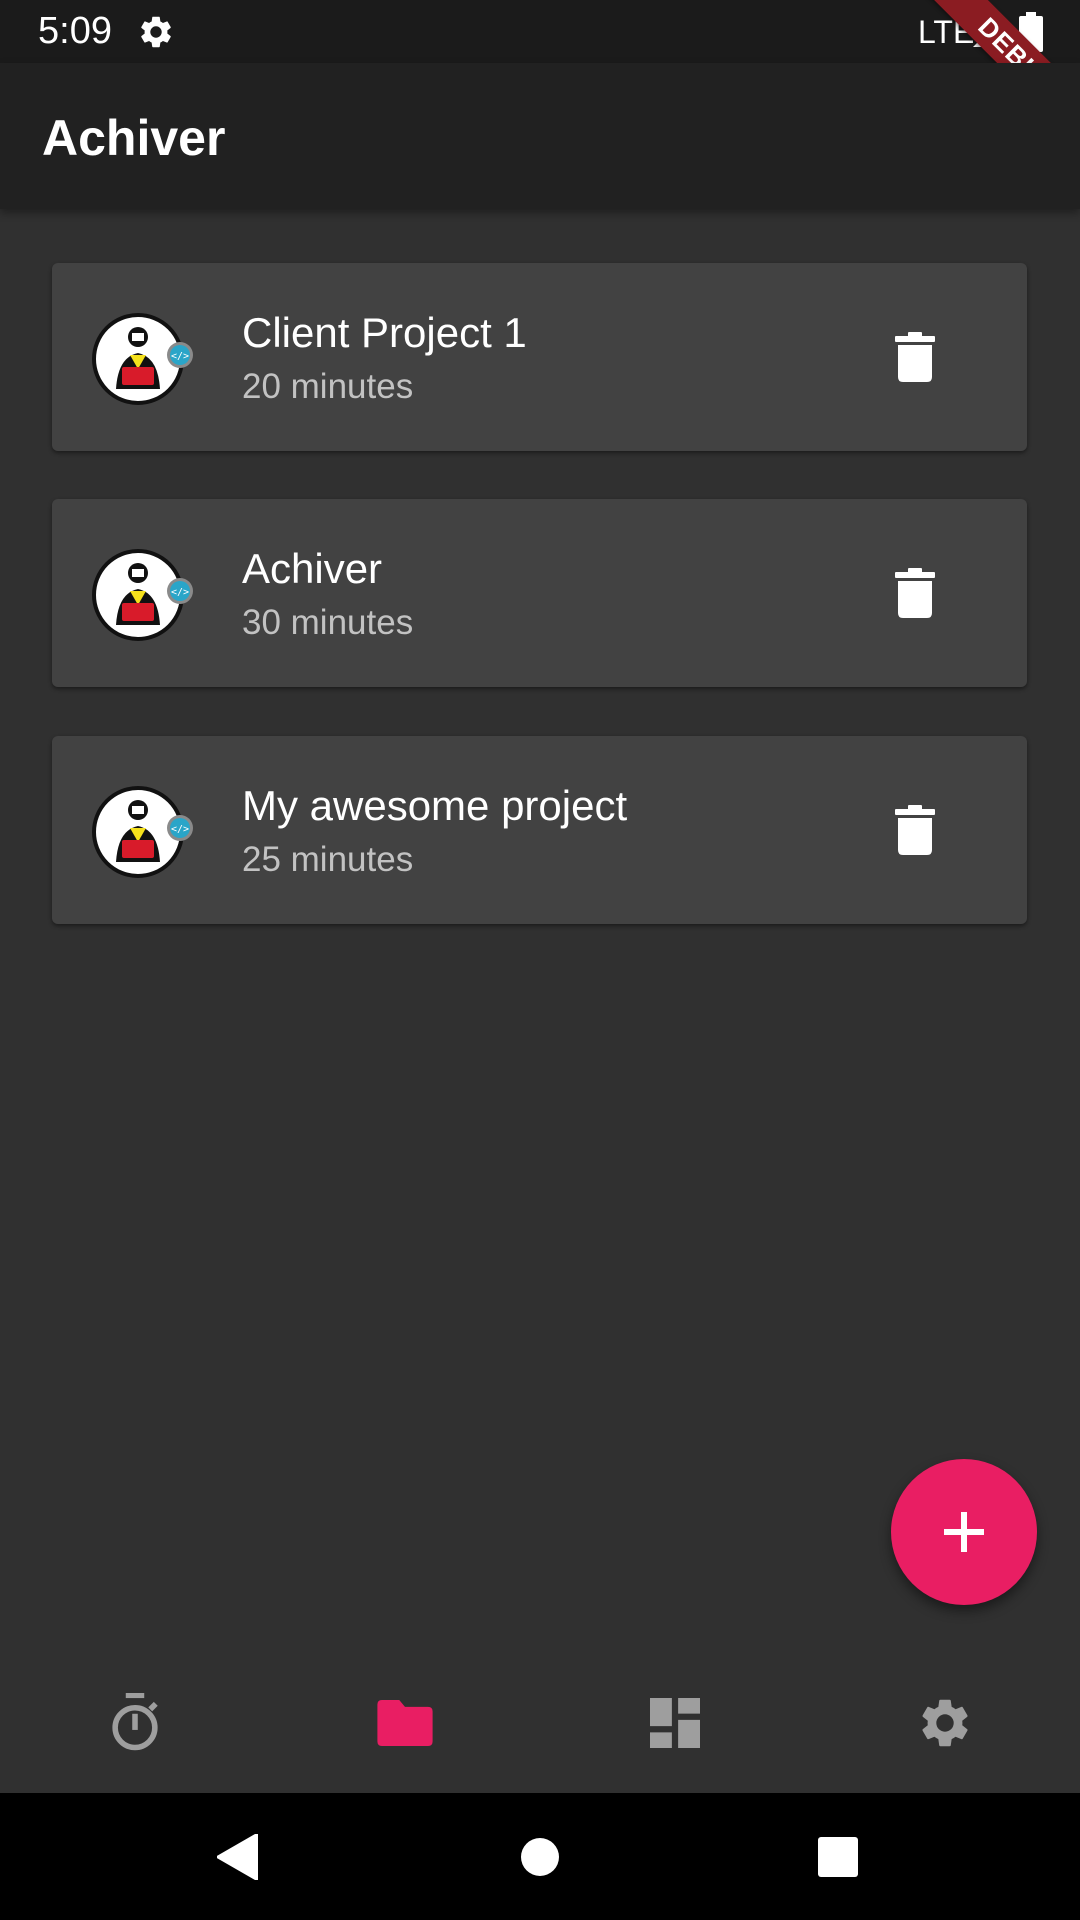  I want to click on back-icon, so click(237, 1856).